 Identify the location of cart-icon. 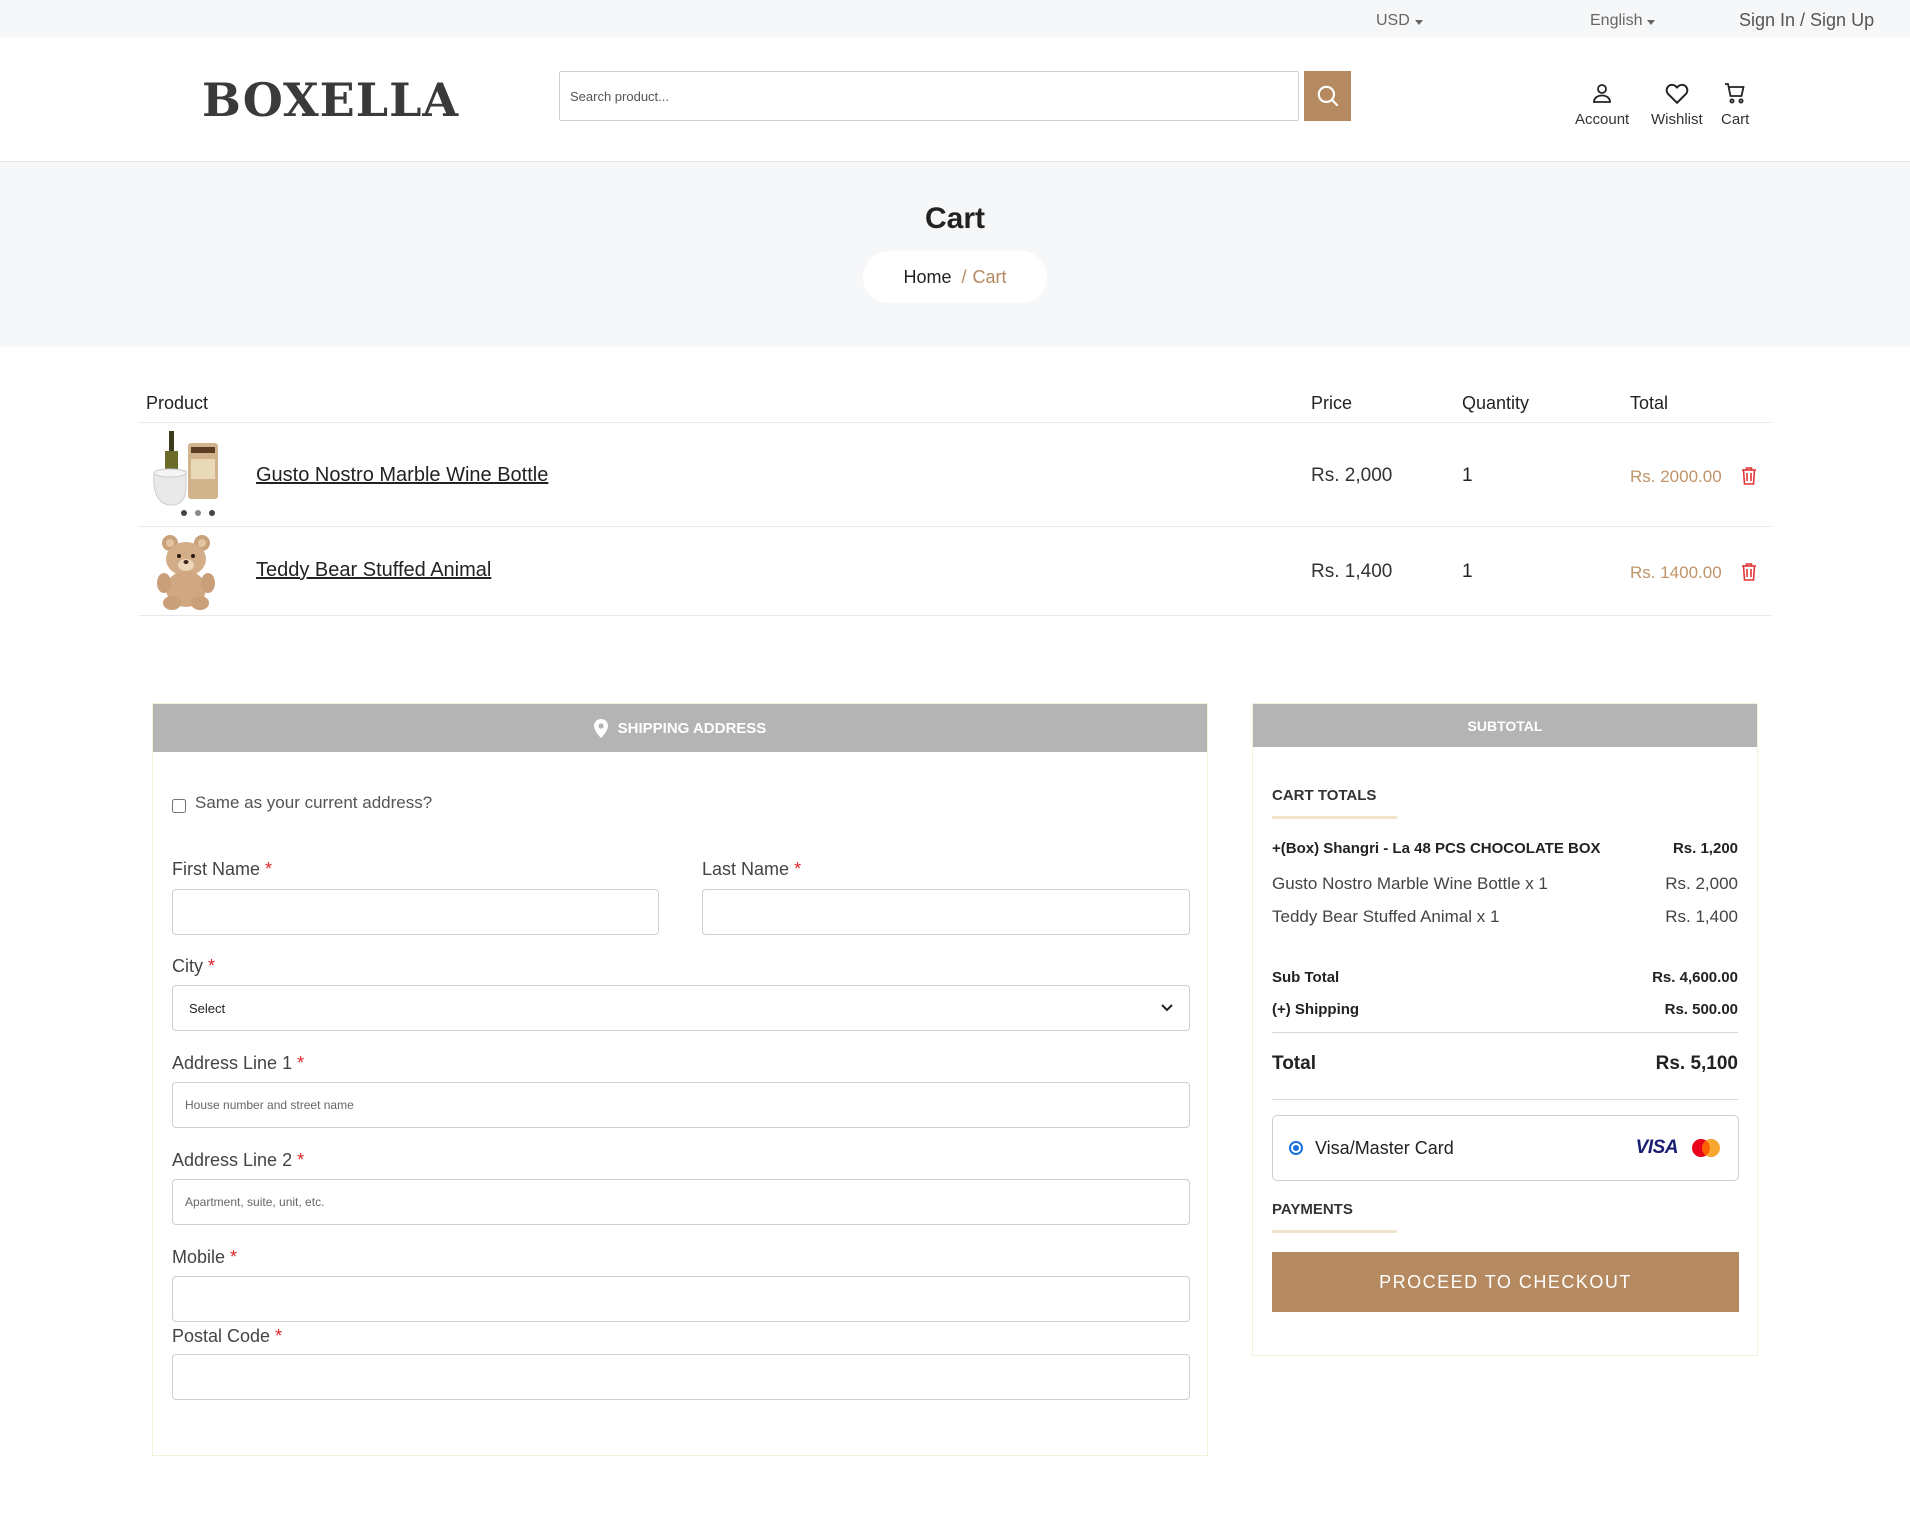
(1735, 93).